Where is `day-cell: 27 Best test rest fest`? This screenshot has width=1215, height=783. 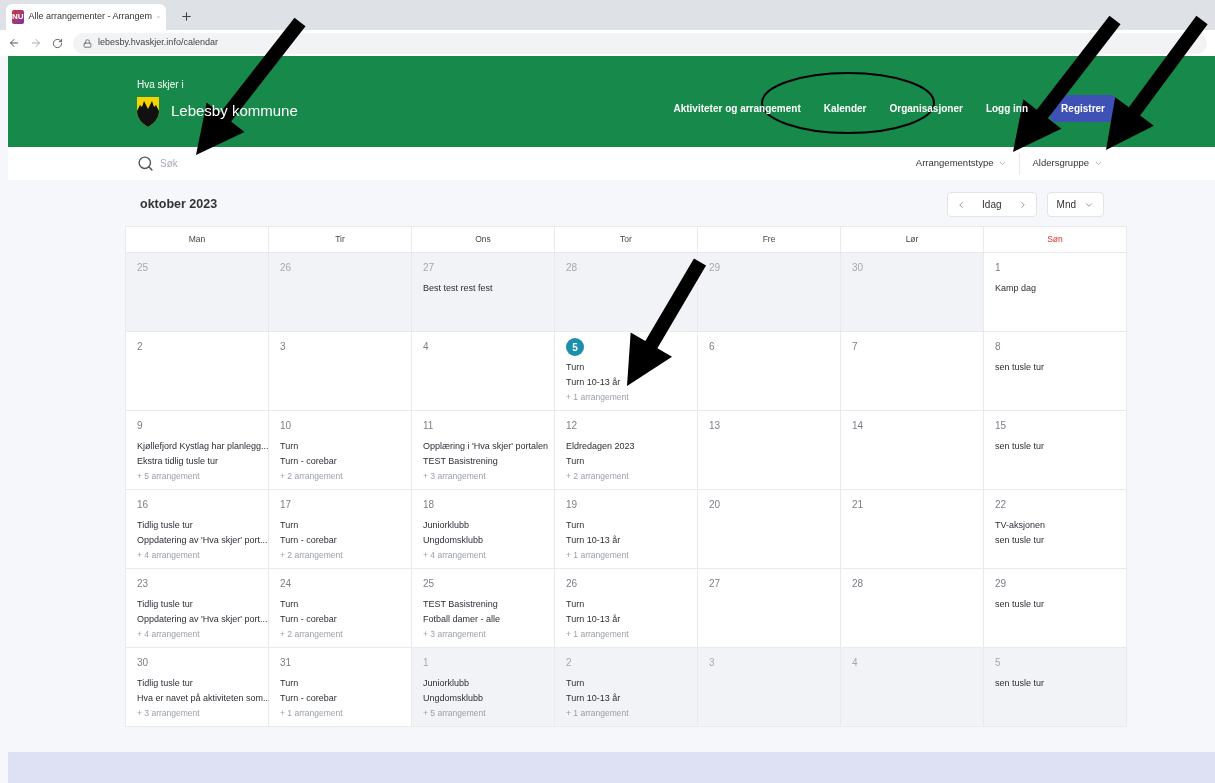 day-cell: 27 Best test rest fest is located at coordinates (483, 292).